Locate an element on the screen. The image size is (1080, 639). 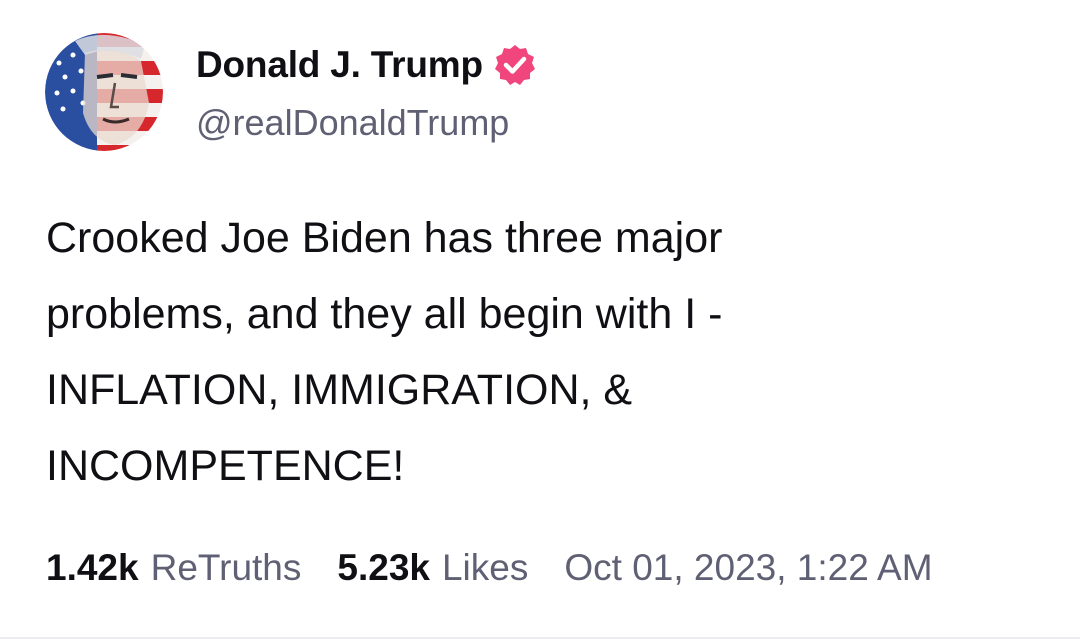
avatar-portrait-icon is located at coordinates (104, 92).